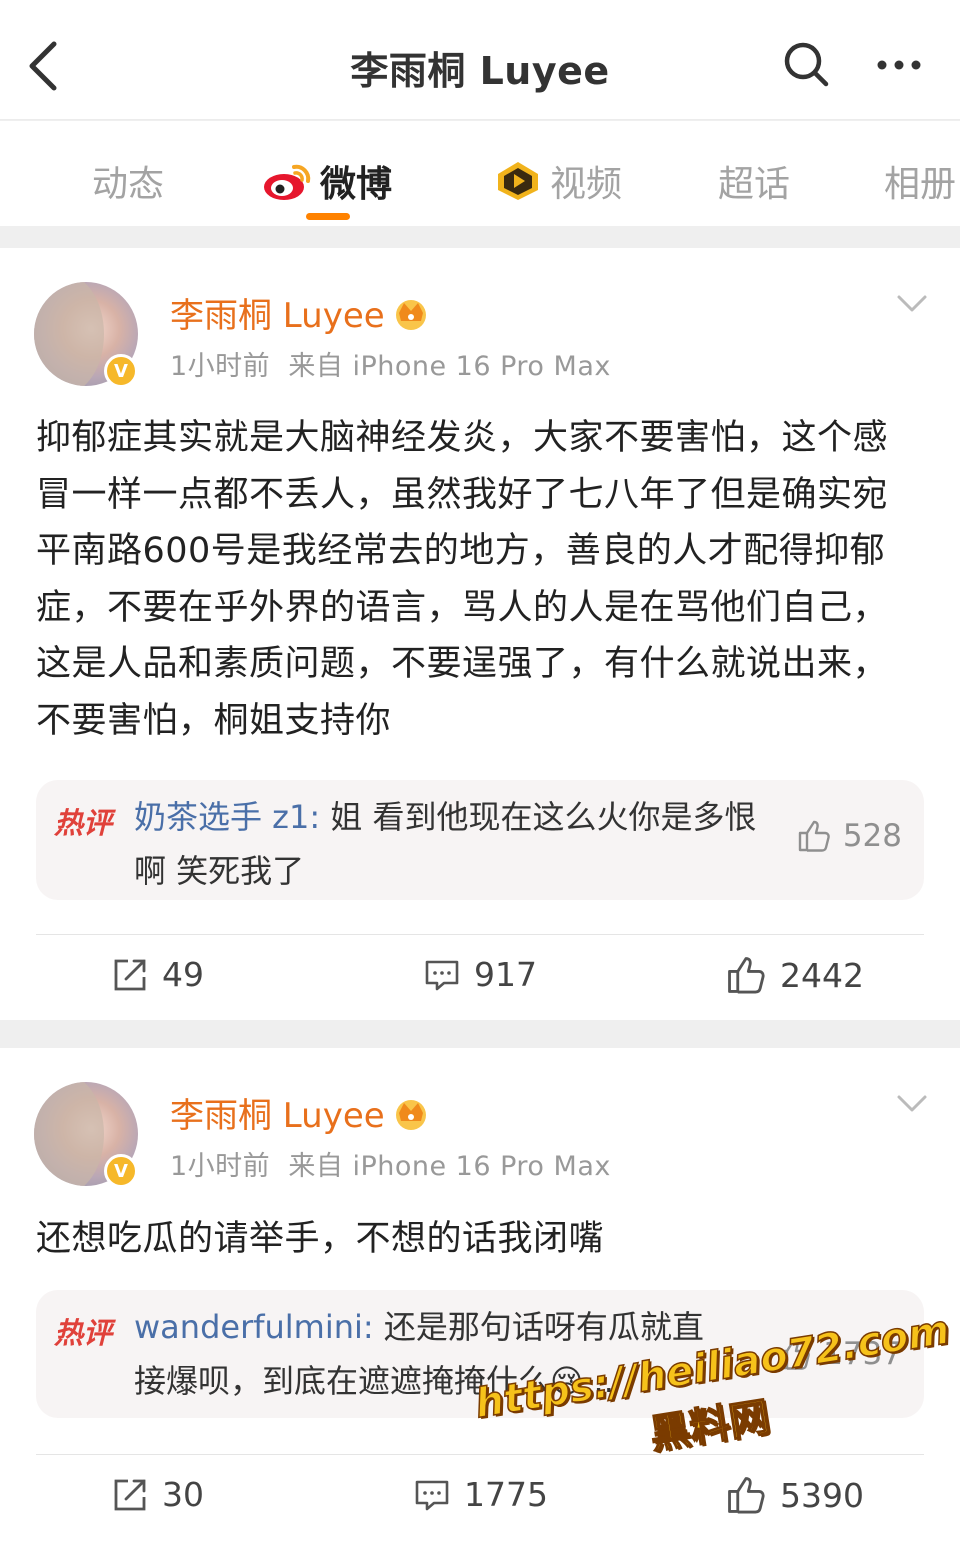  I want to click on tab-album: 相册, so click(920, 181).